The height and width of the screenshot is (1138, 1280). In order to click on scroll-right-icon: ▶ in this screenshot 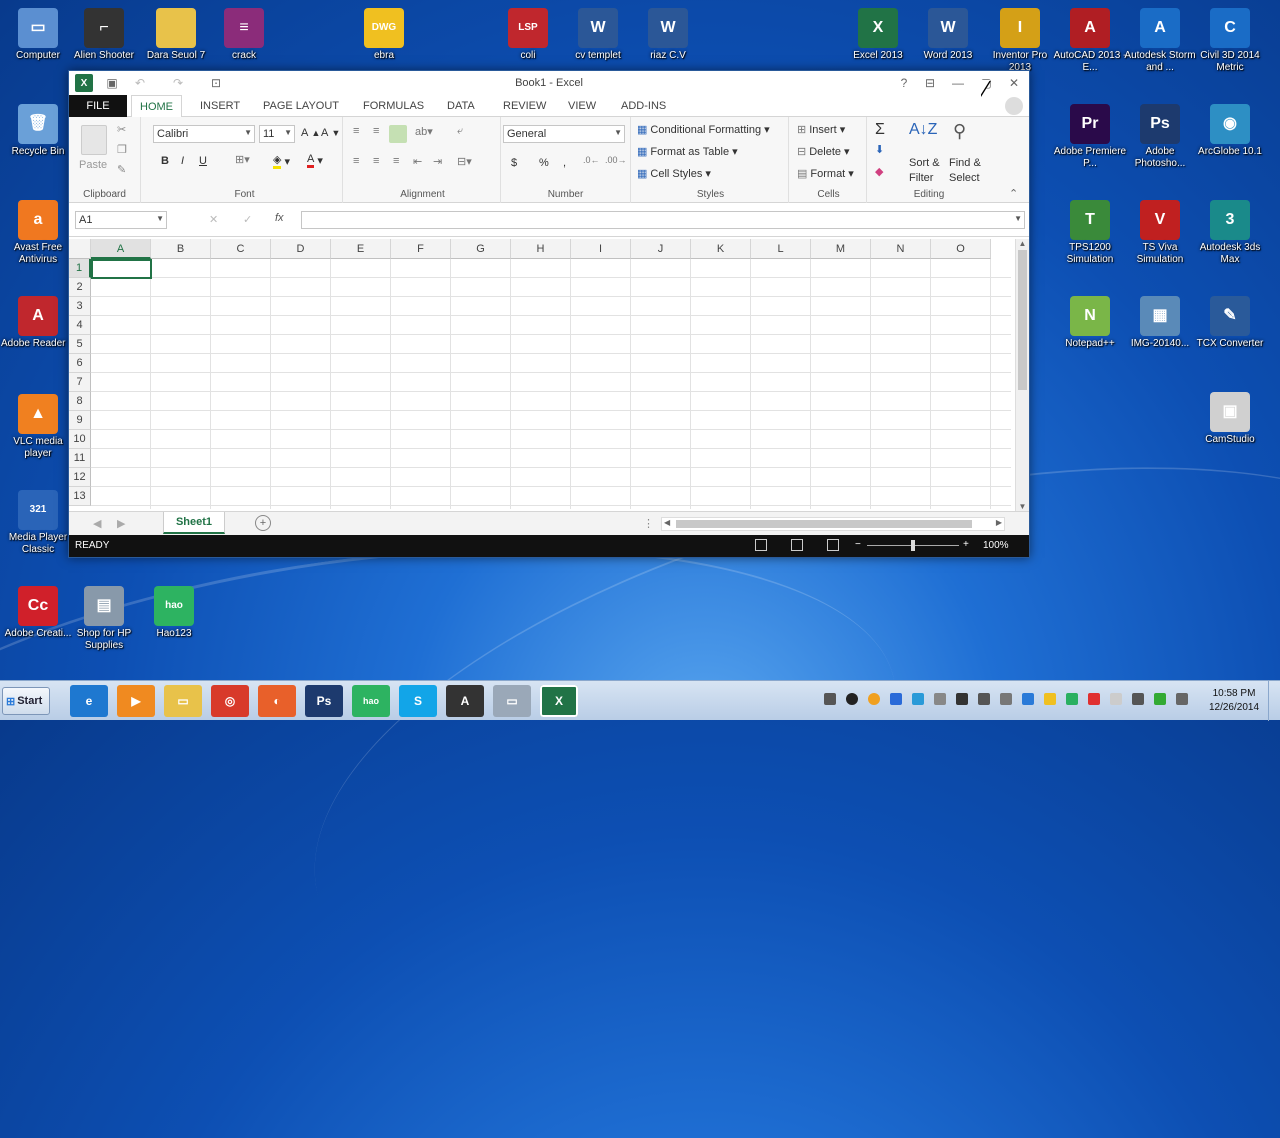, I will do `click(999, 522)`.